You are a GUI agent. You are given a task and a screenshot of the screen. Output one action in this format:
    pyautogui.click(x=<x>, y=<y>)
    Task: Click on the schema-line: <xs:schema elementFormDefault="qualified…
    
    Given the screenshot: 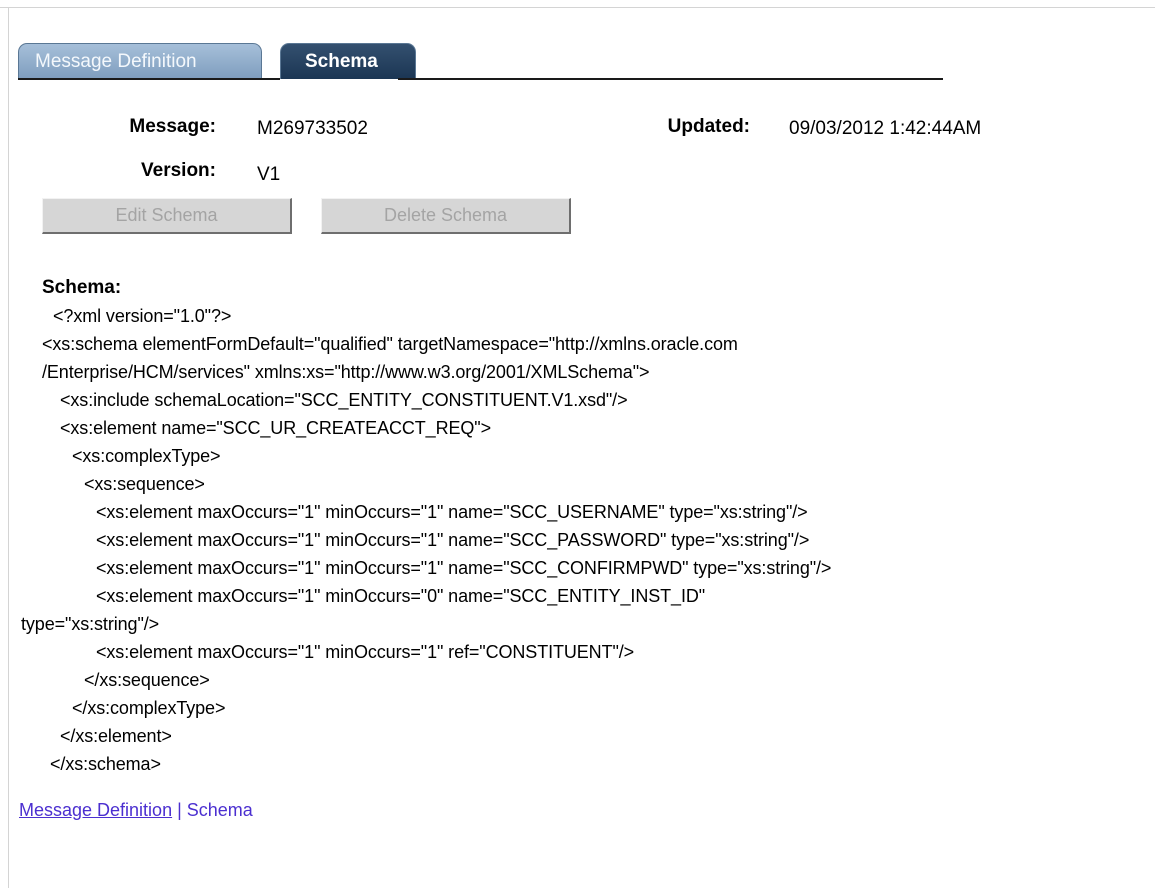 What is the action you would take?
    pyautogui.click(x=390, y=344)
    